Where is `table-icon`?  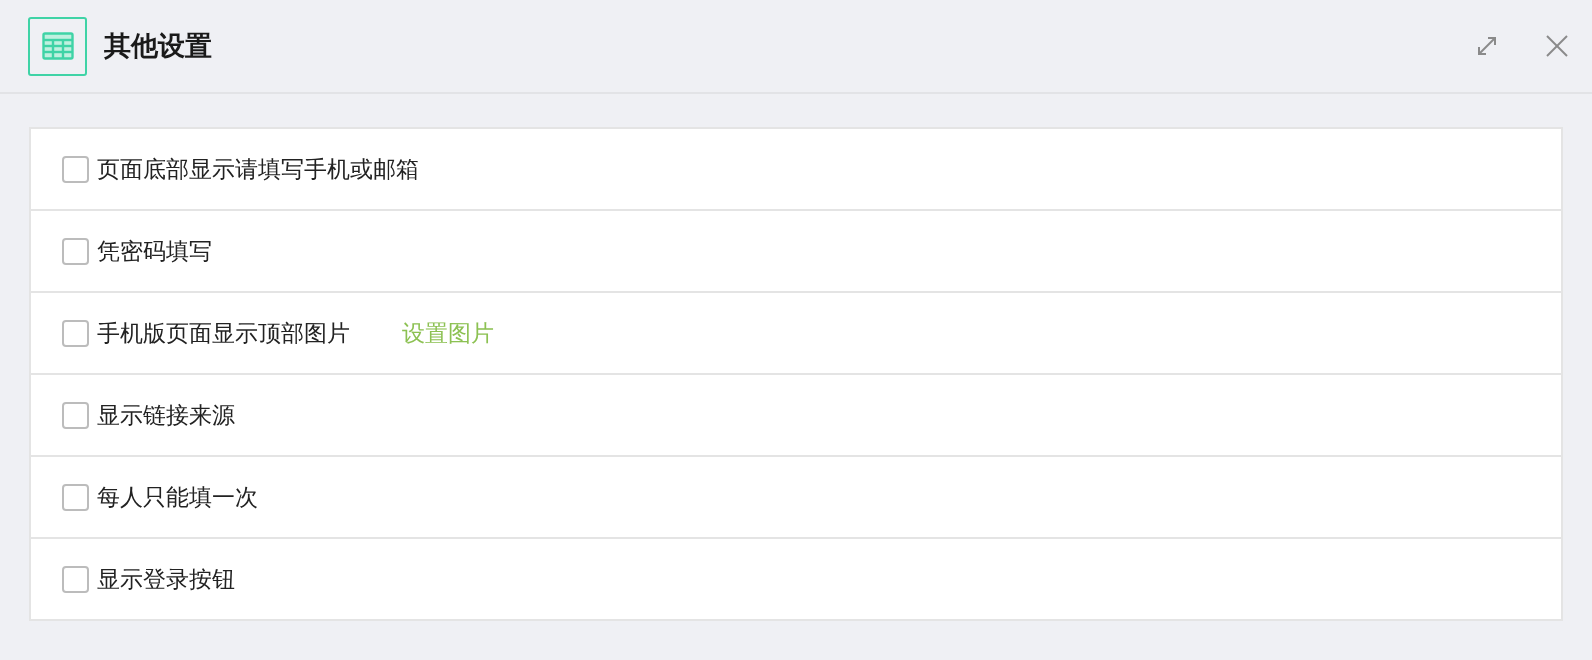 table-icon is located at coordinates (57, 46).